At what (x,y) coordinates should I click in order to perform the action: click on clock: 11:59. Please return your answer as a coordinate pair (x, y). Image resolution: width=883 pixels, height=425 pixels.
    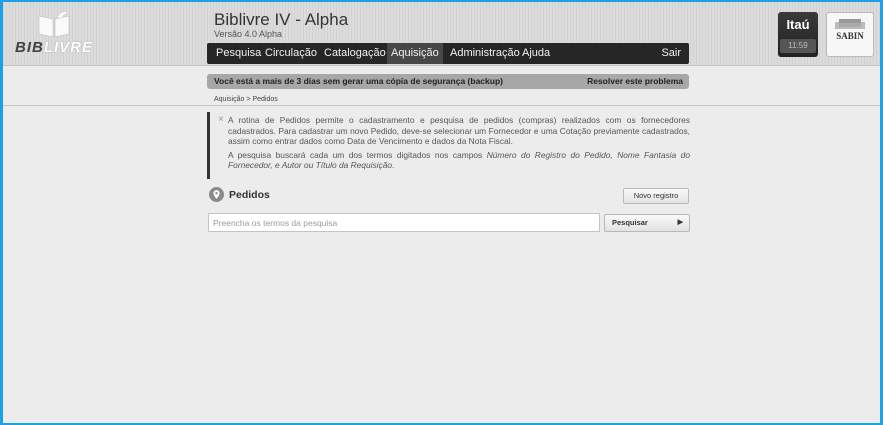
    Looking at the image, I should click on (798, 46).